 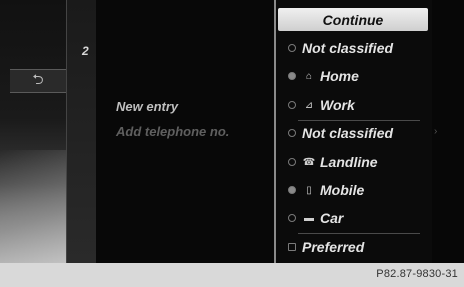 What do you see at coordinates (349, 162) in the screenshot?
I see `menu-item-label: Landline` at bounding box center [349, 162].